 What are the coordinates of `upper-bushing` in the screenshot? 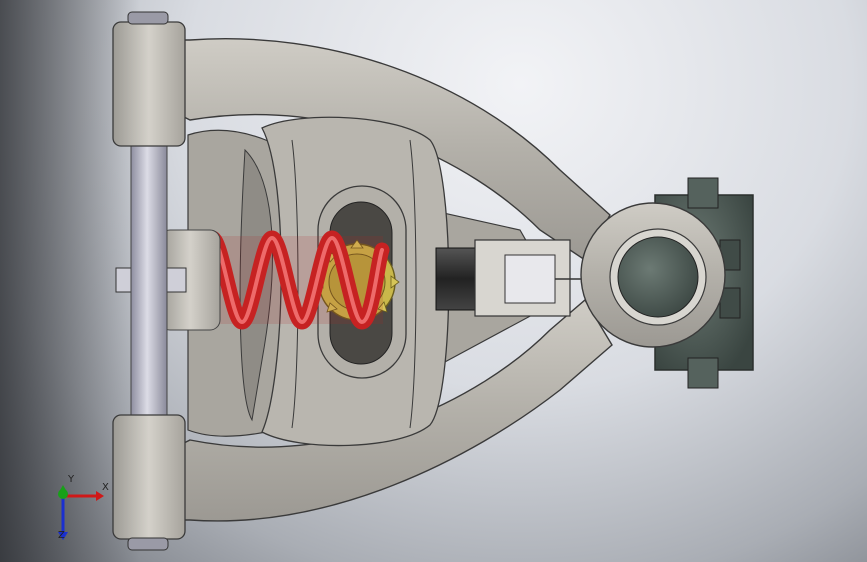 It's located at (149, 79).